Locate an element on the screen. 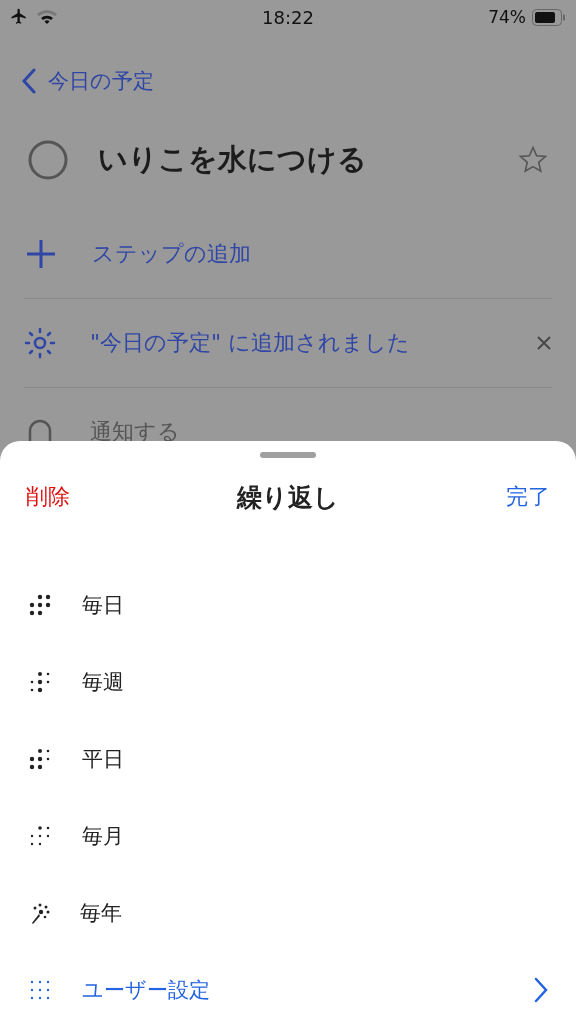  complete-checkbox is located at coordinates (48, 160).